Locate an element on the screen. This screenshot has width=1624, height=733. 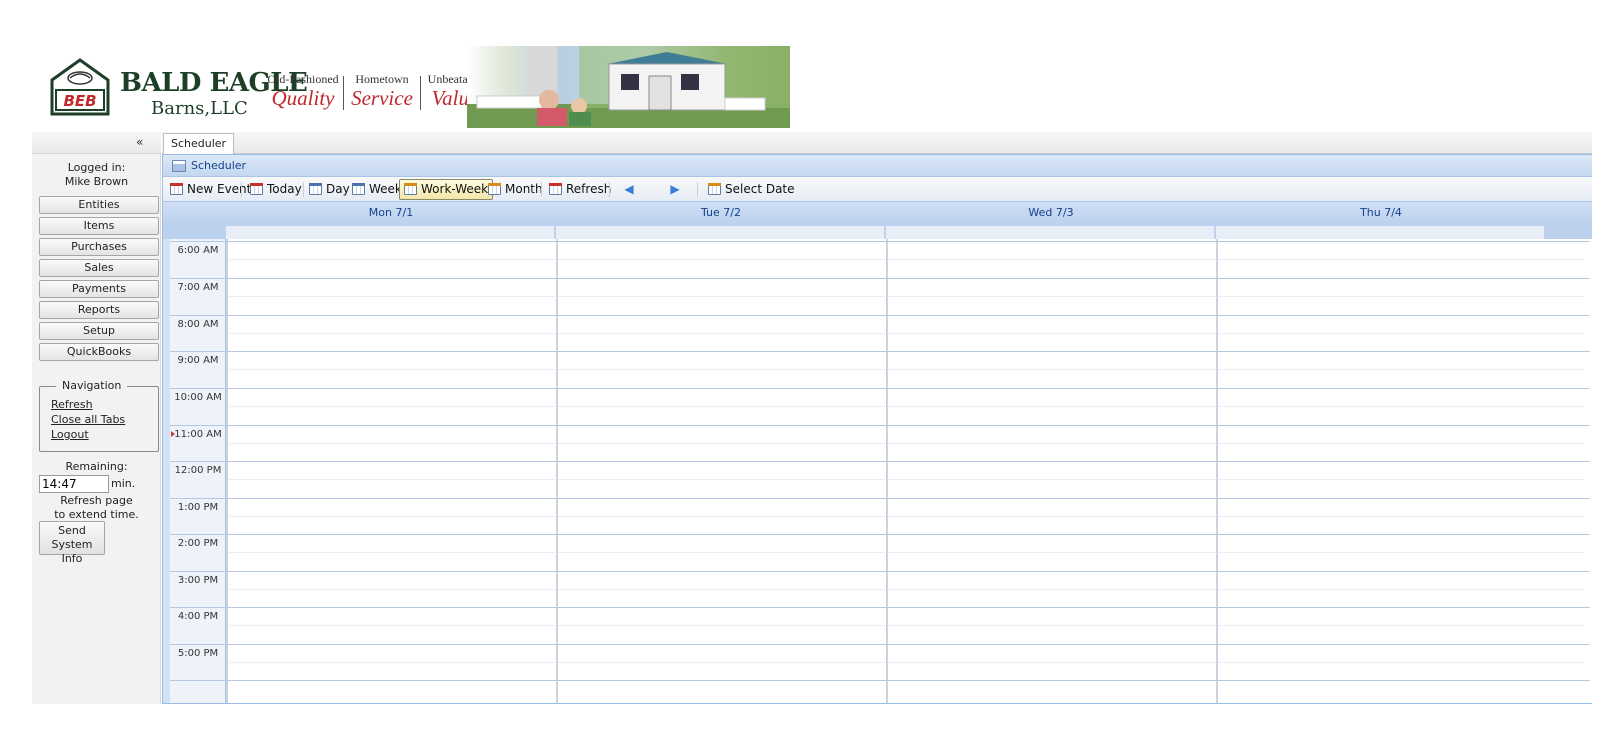
time-label-1pm: 1:00 PM is located at coordinates (198, 507).